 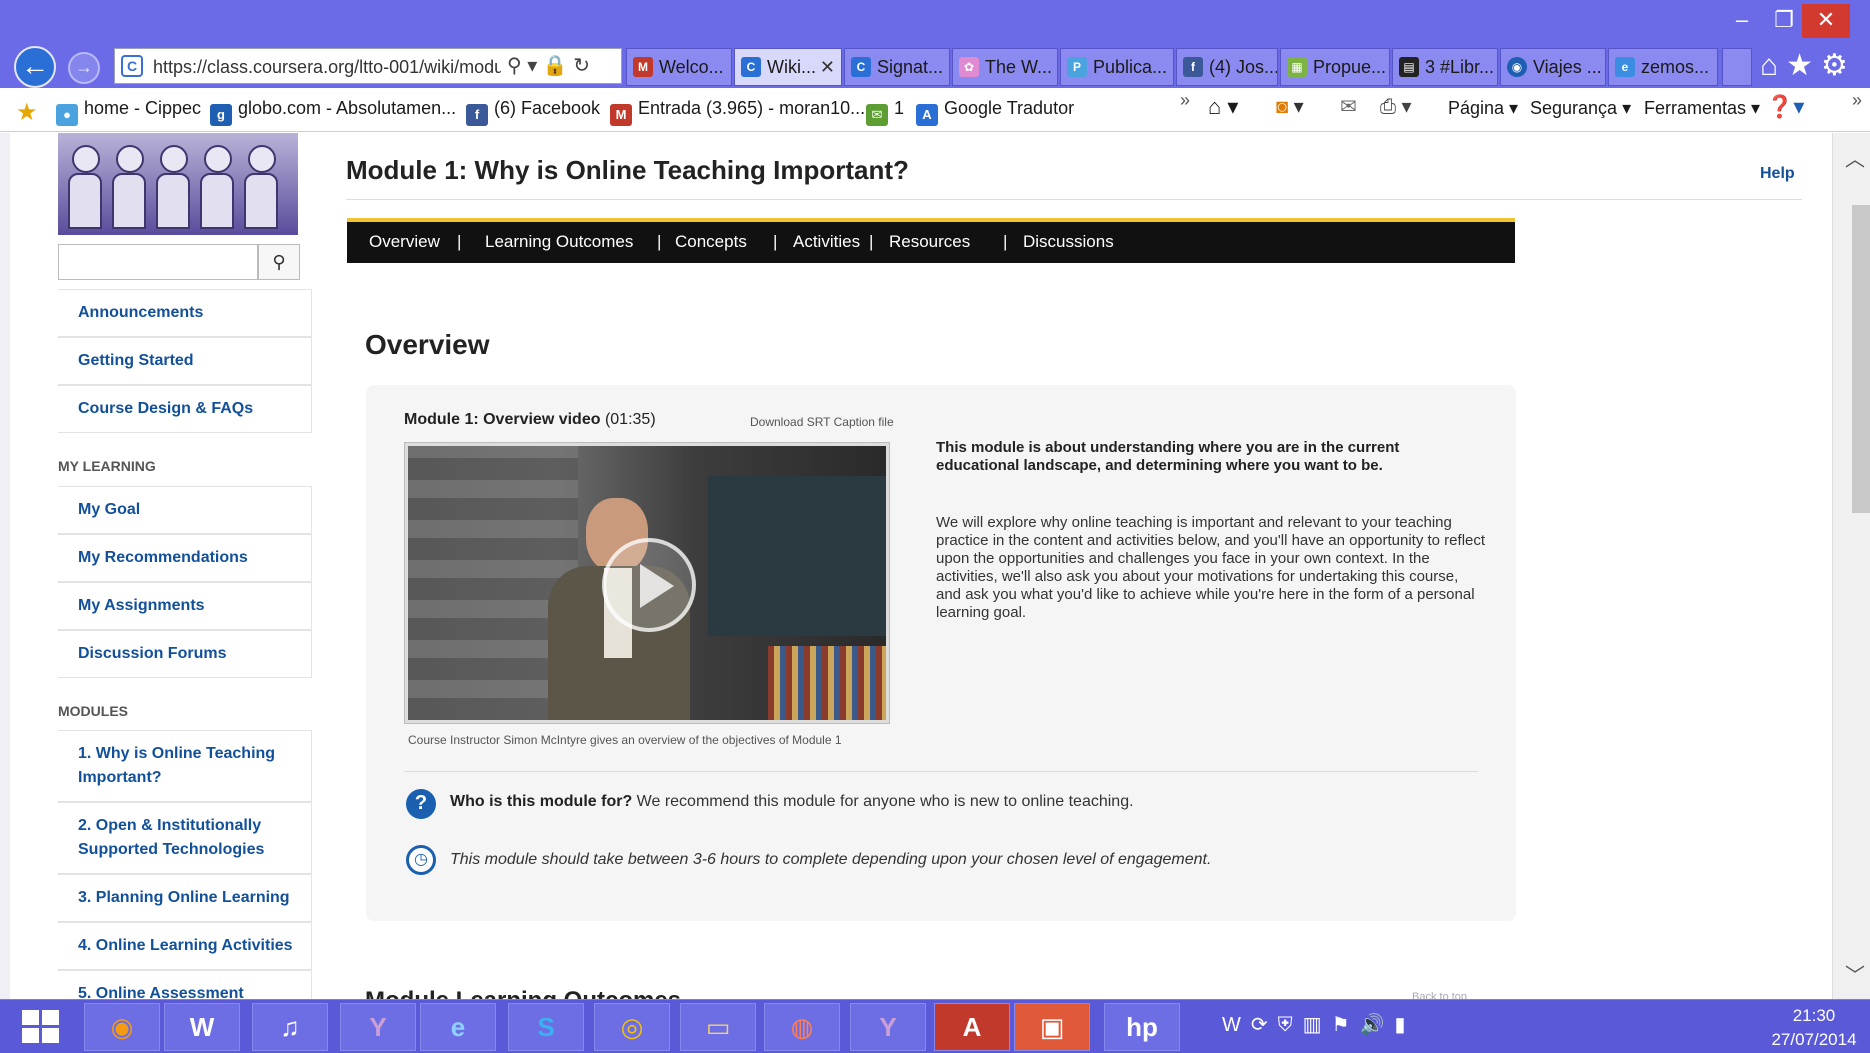 What do you see at coordinates (1855, 973) in the screenshot?
I see `scroll-down-icon: ﹀` at bounding box center [1855, 973].